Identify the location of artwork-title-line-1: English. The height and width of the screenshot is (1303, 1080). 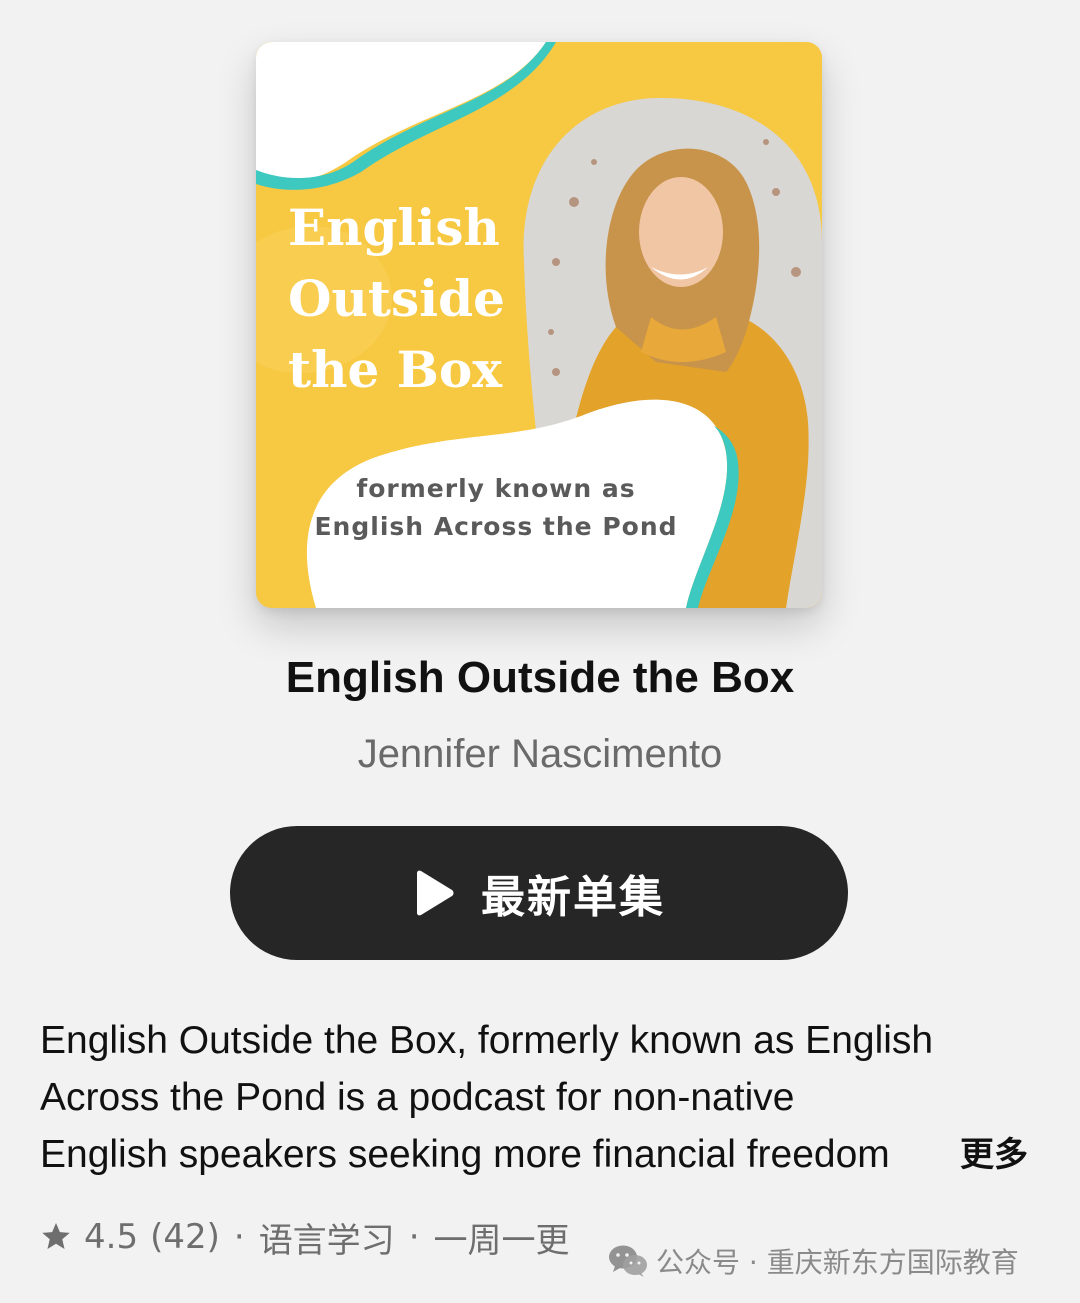
(394, 227).